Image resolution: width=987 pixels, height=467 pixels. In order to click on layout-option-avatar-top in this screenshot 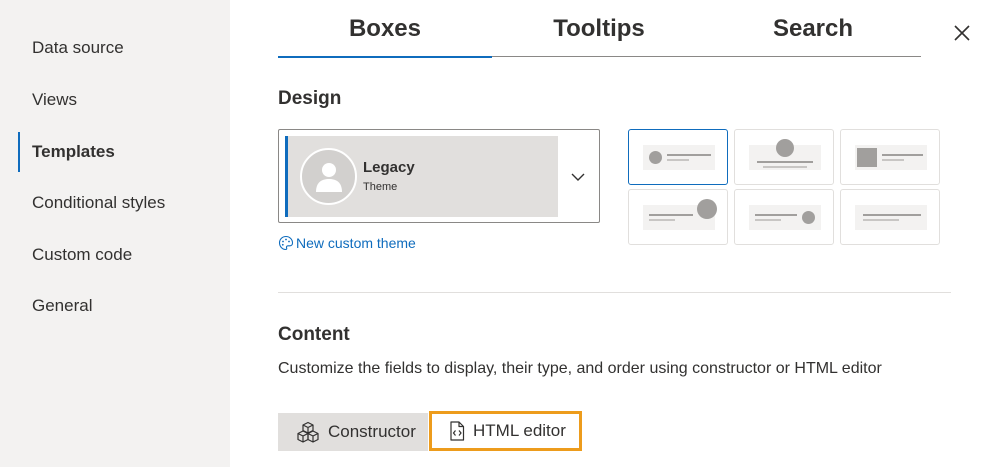, I will do `click(784, 157)`.